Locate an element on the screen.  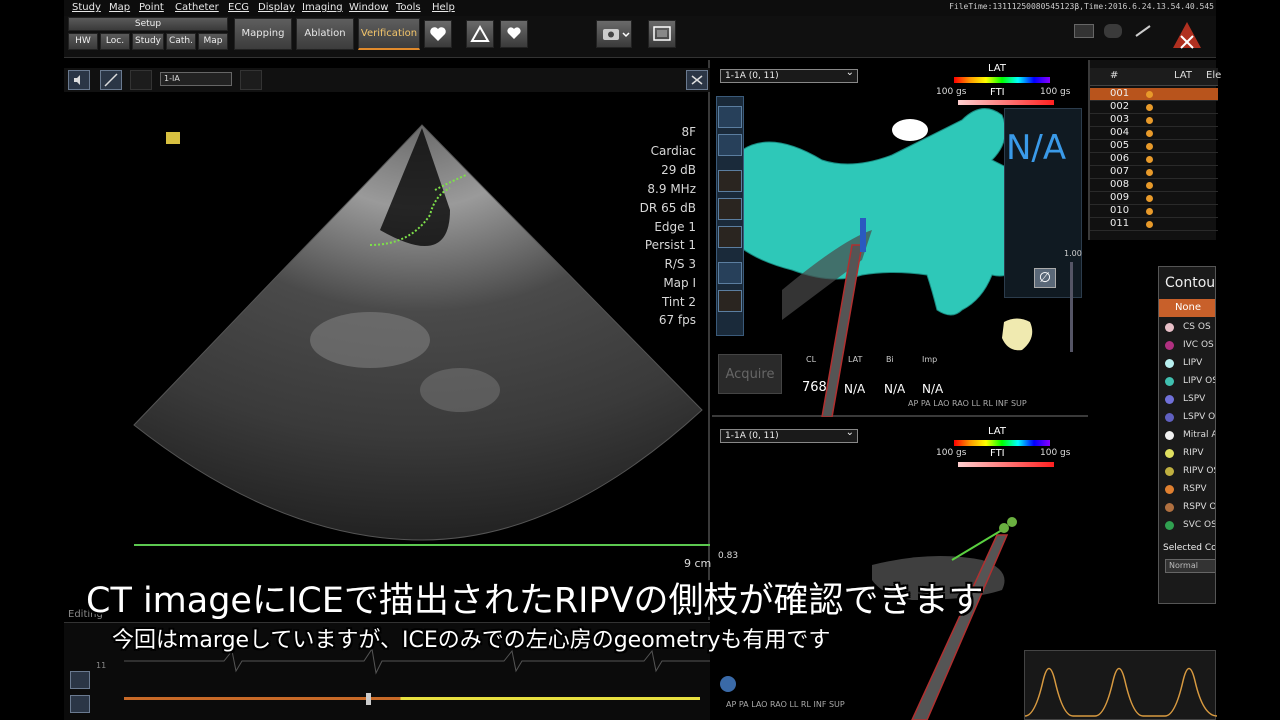
list-item: 006 is located at coordinates (1154, 159).